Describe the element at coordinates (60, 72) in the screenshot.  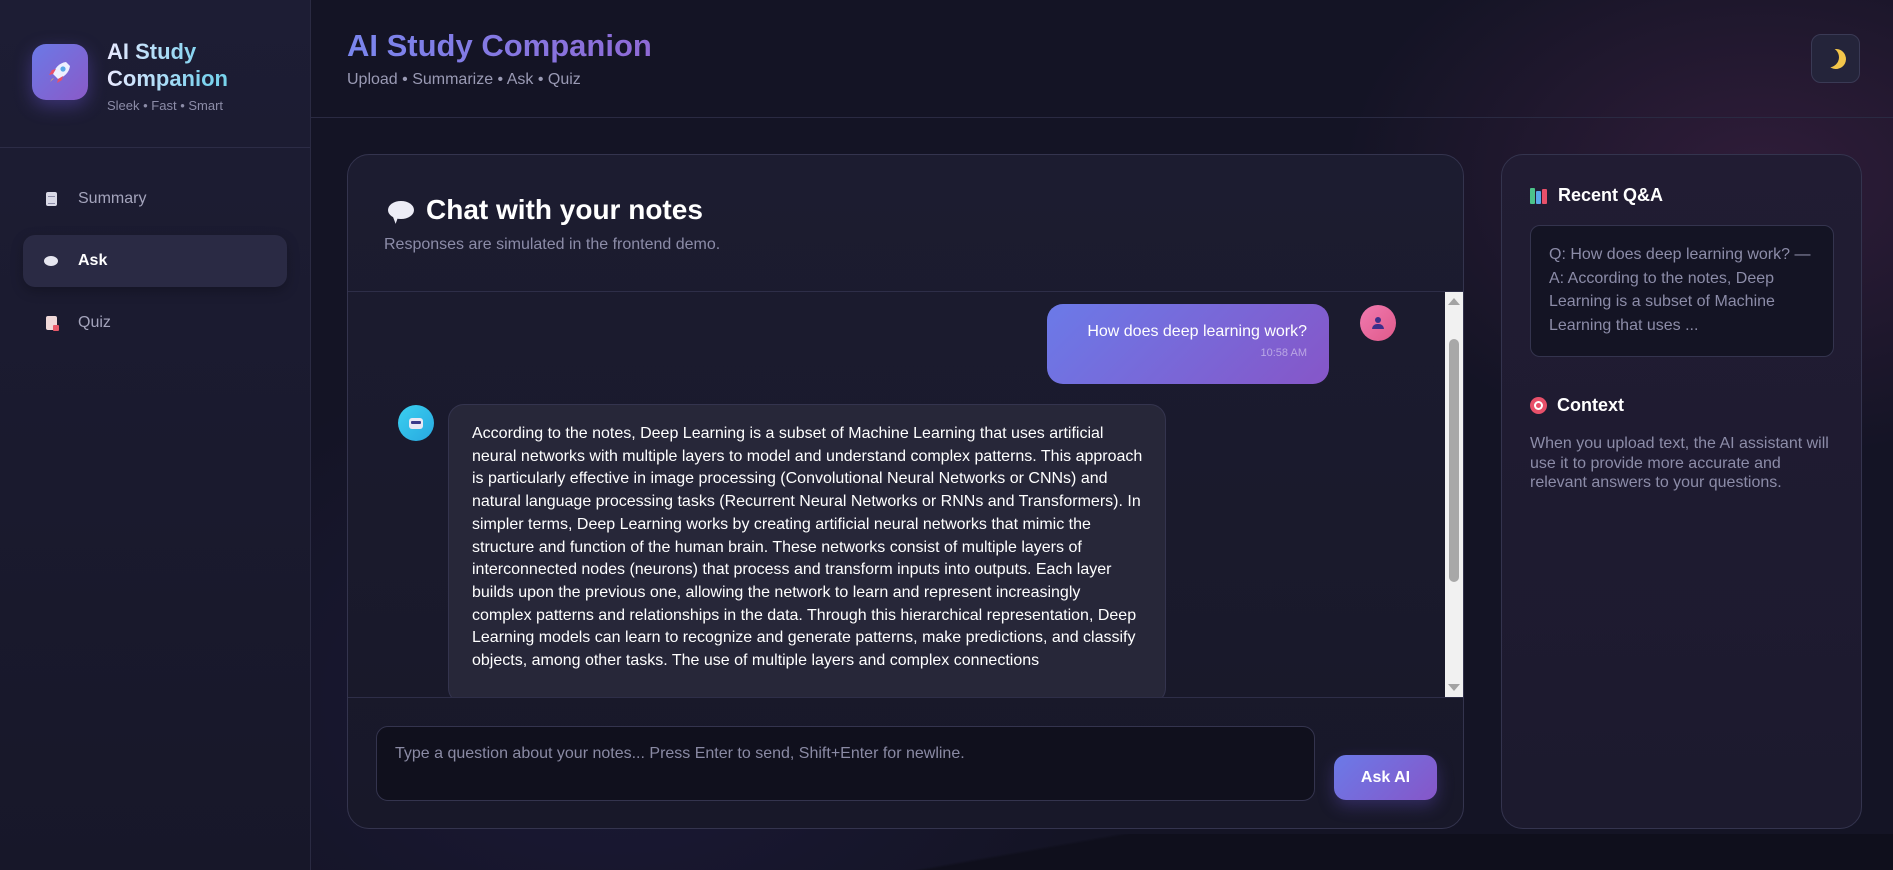
I see `rocket-icon` at that location.